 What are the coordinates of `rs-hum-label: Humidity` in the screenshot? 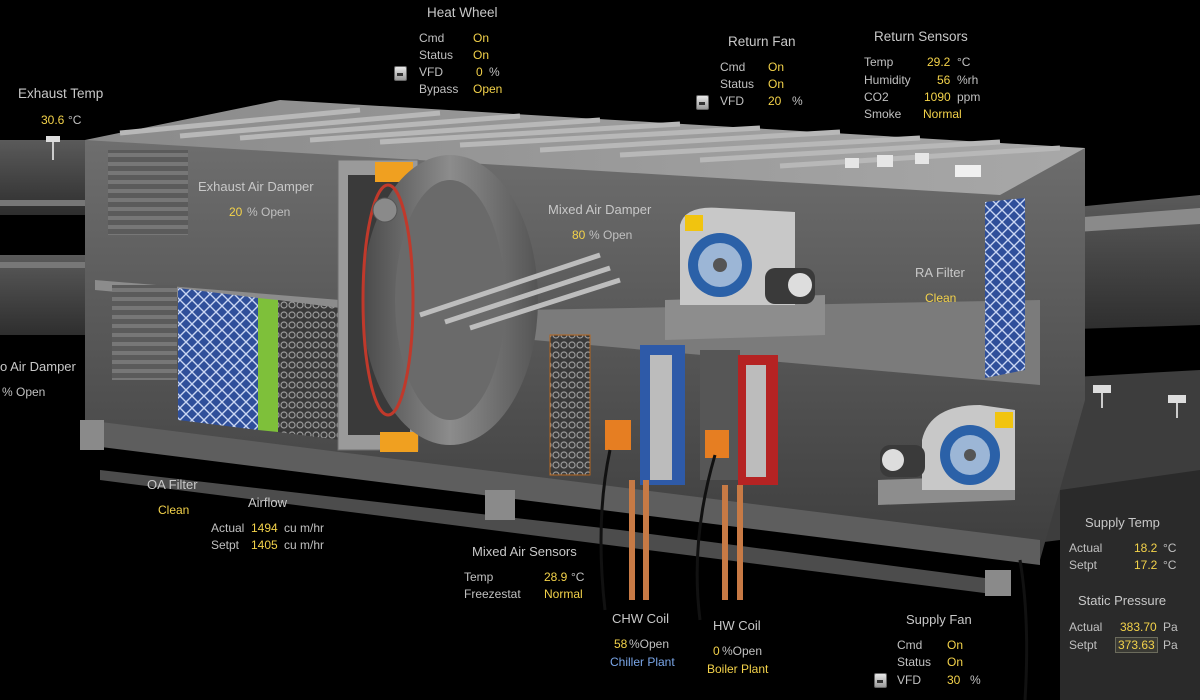 It's located at (887, 80).